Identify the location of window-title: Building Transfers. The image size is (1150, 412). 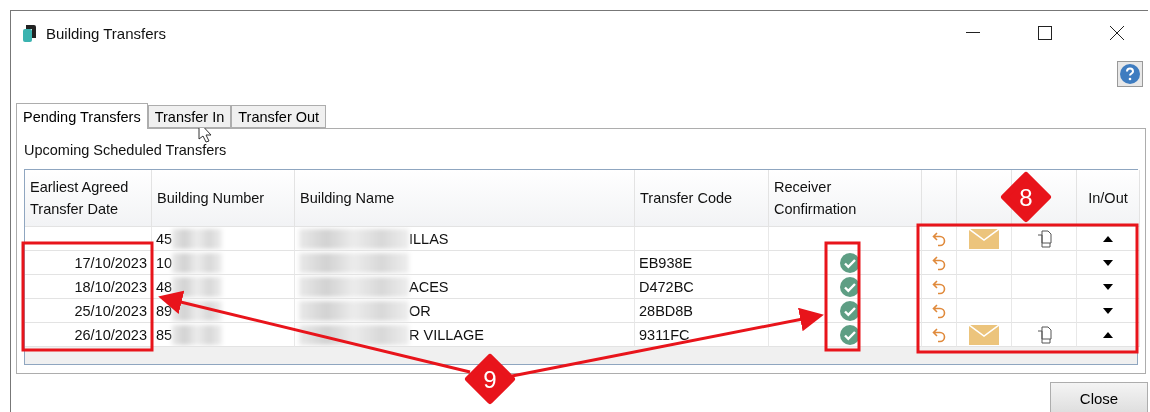
(107, 33).